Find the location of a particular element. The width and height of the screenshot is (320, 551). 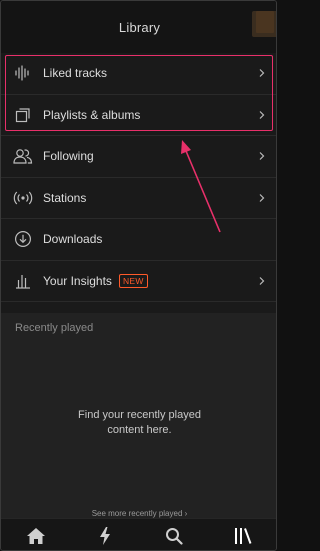

menu-item-your-insights: Your Insights NEW is located at coordinates (138, 281).